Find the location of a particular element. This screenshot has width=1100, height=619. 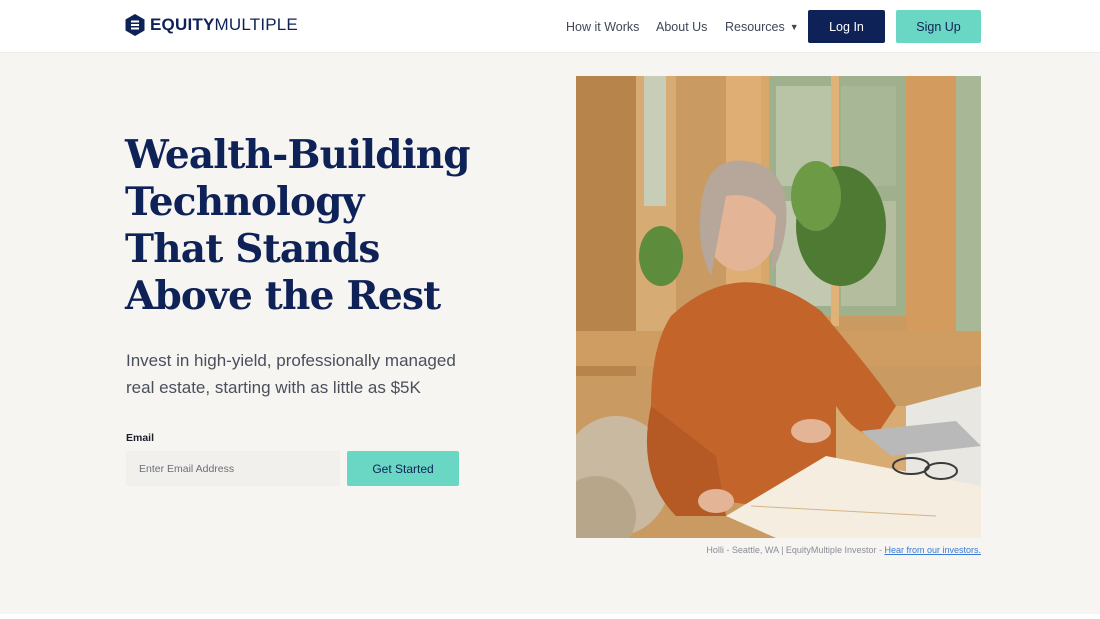

nav-about-us: About Us is located at coordinates (681, 26).